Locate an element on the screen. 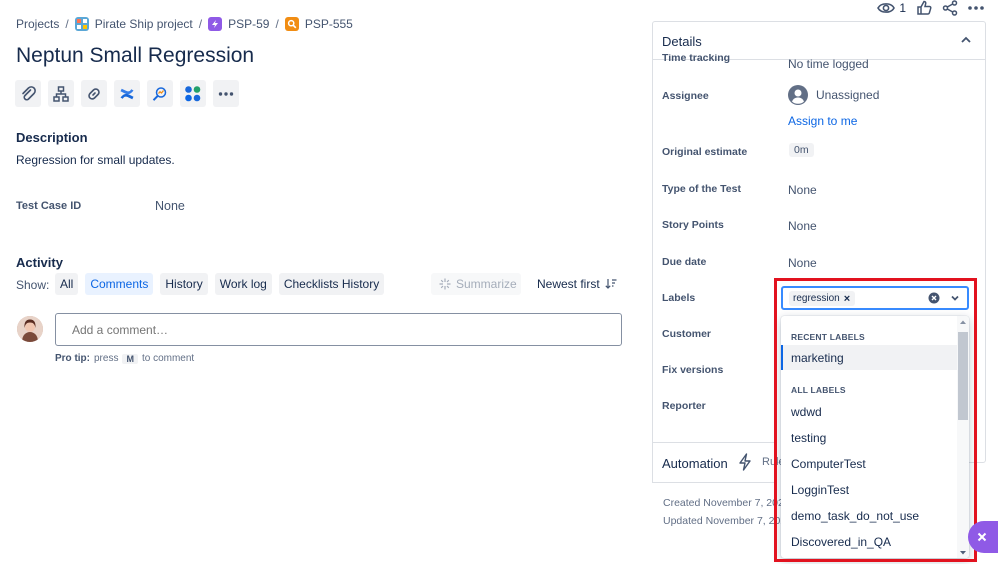  story-points-value: None is located at coordinates (802, 226).